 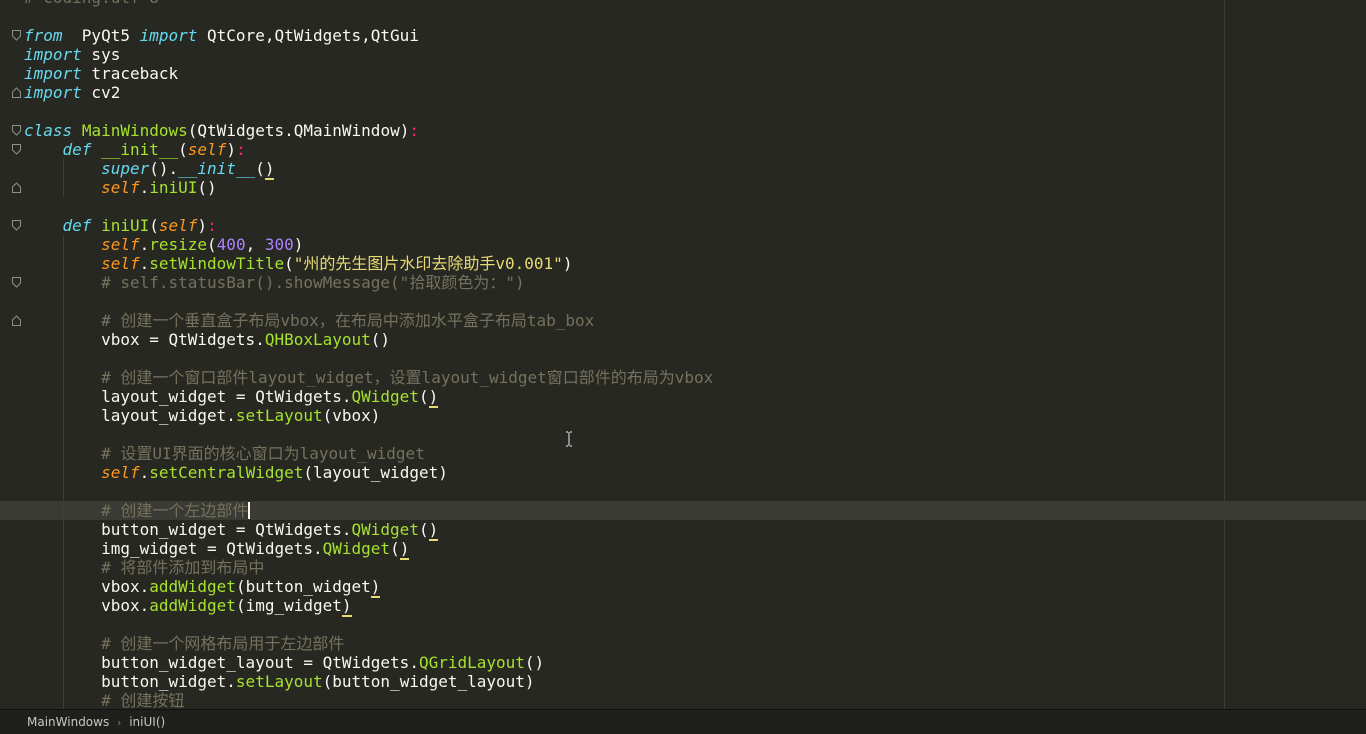 I want to click on code-token: ., so click(x=144, y=244).